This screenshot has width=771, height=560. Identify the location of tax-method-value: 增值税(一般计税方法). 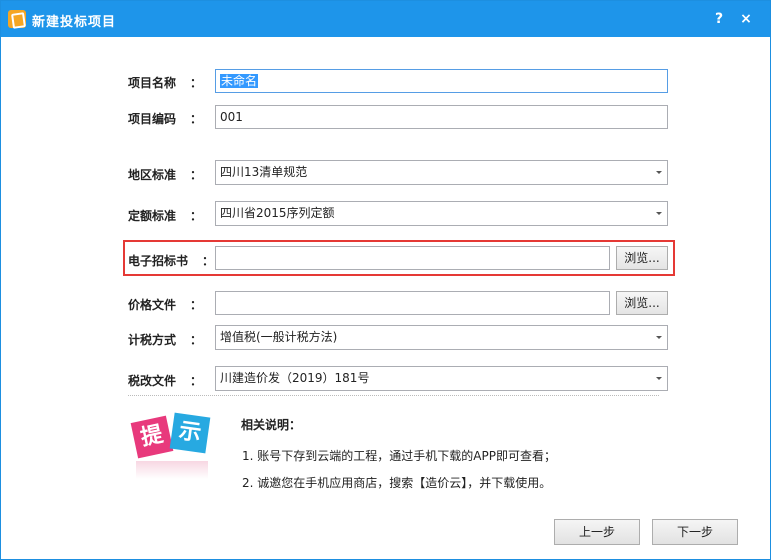
(279, 337).